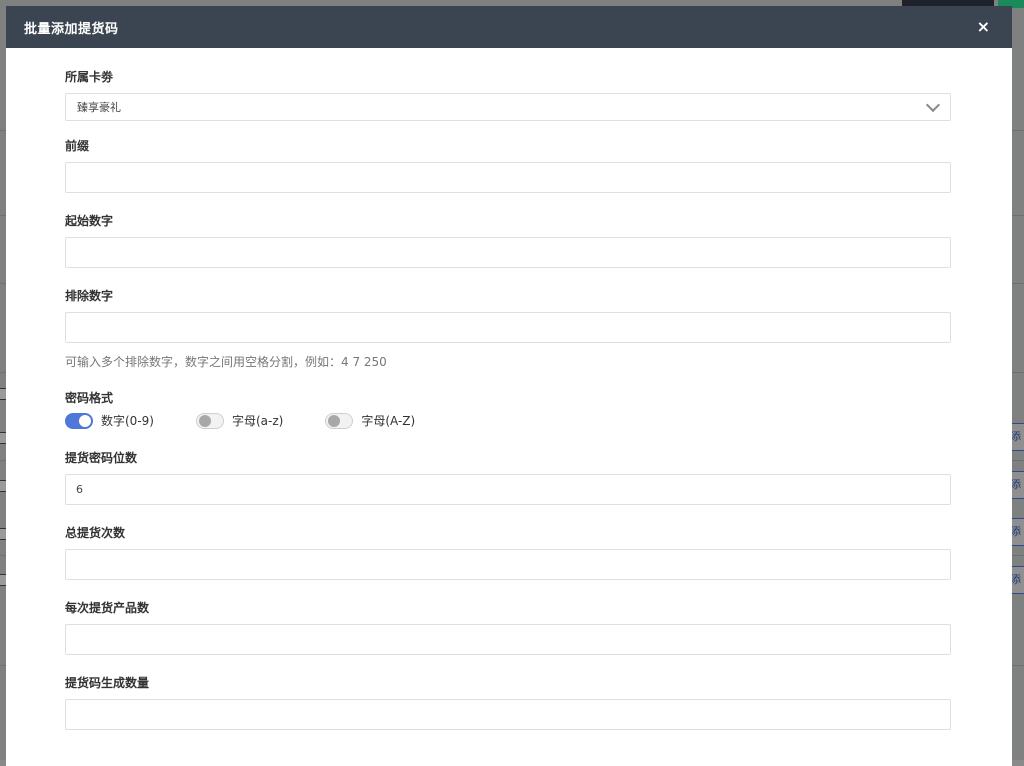 The height and width of the screenshot is (766, 1024). What do you see at coordinates (508, 252) in the screenshot?
I see `start-number-input` at bounding box center [508, 252].